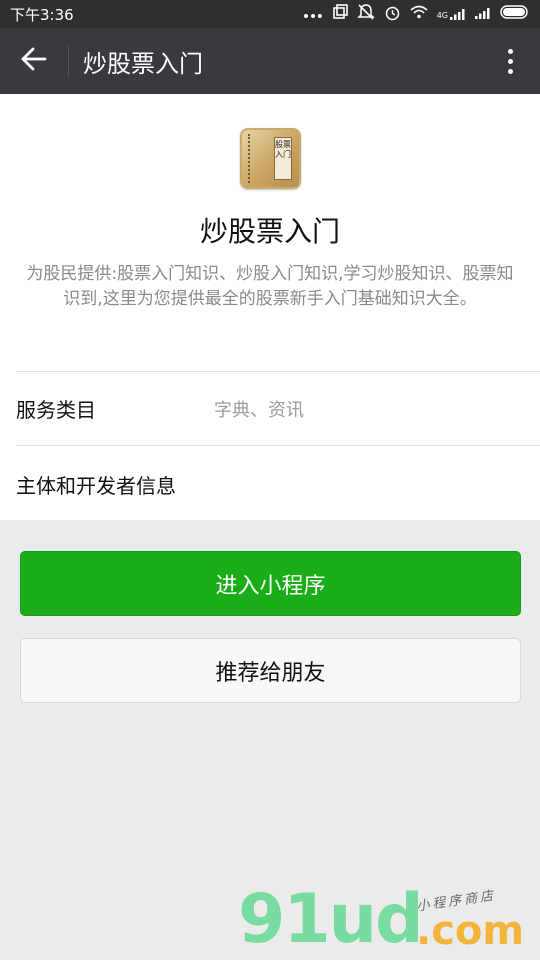 The width and height of the screenshot is (540, 960). Describe the element at coordinates (269, 231) in the screenshot. I see `app-name: 炒股票入门` at that location.